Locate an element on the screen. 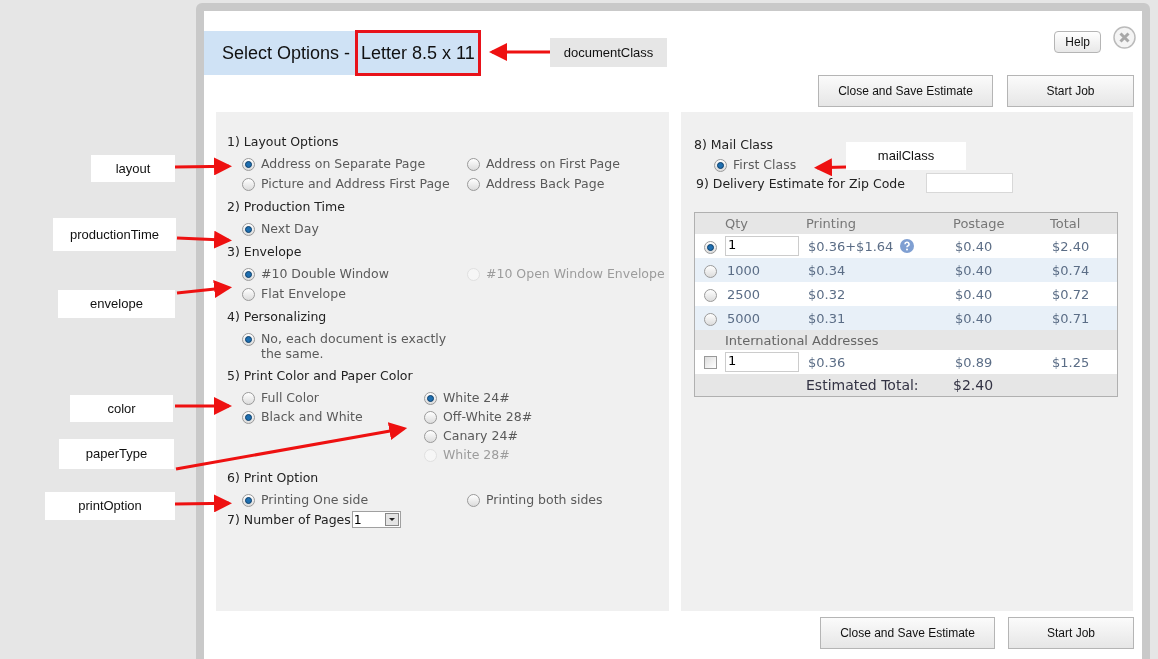 Image resolution: width=1158 pixels, height=659 pixels. annotation-label: envelope is located at coordinates (116, 304).